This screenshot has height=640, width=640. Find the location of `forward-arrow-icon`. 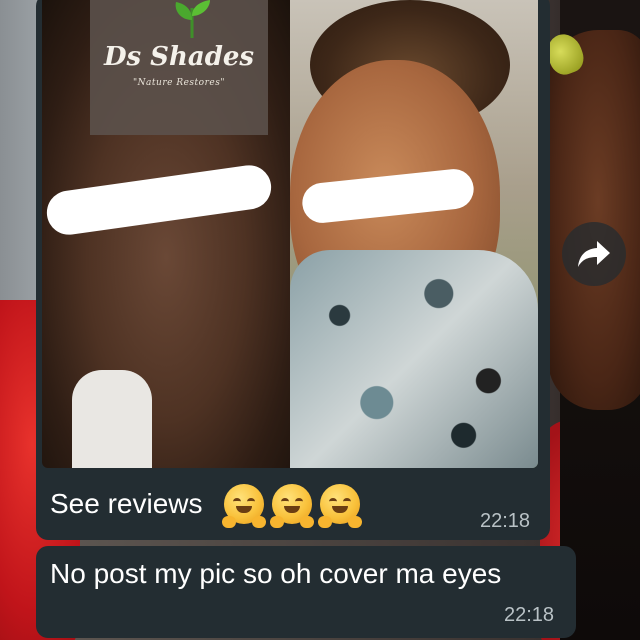

forward-arrow-icon is located at coordinates (594, 254).